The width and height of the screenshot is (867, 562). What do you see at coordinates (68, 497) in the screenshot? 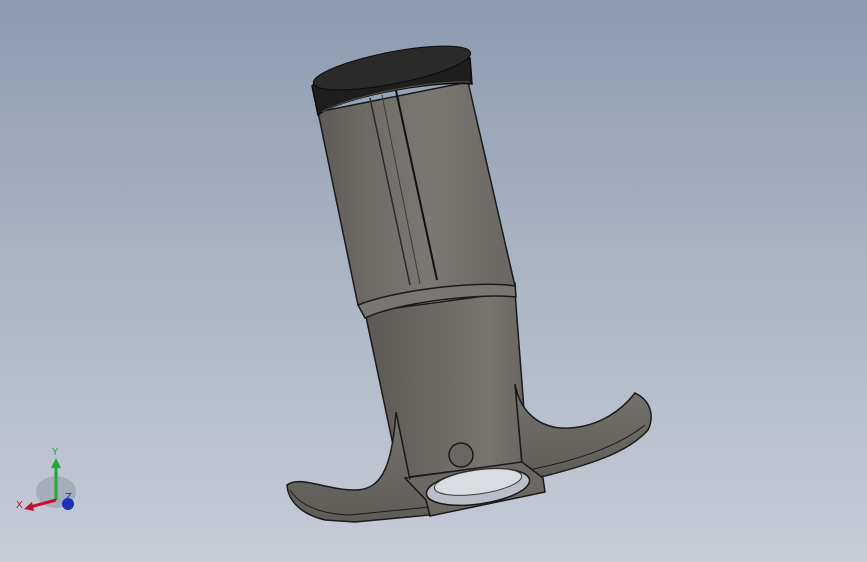
I see `z-axis-label: Z` at bounding box center [68, 497].